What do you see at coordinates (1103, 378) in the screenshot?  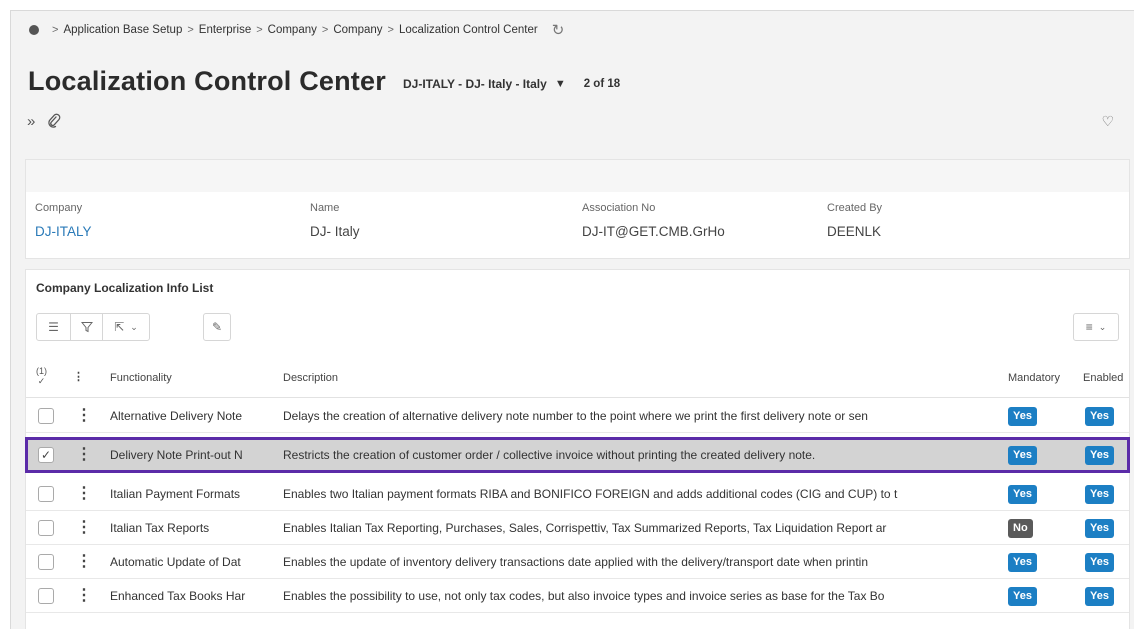 I see `column-header-enabled: Enabled` at bounding box center [1103, 378].